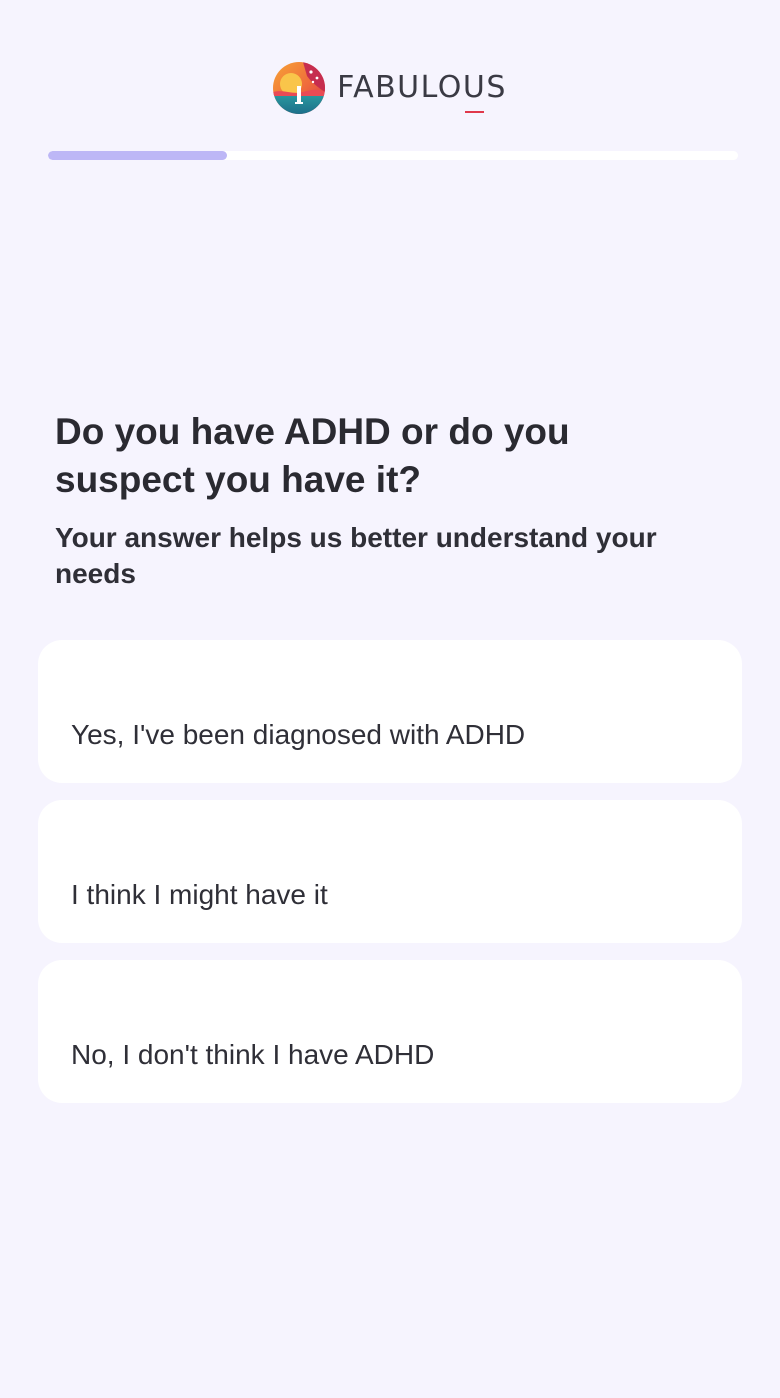 This screenshot has height=1398, width=780. What do you see at coordinates (422, 87) in the screenshot?
I see `brand-name: FABULOUS` at bounding box center [422, 87].